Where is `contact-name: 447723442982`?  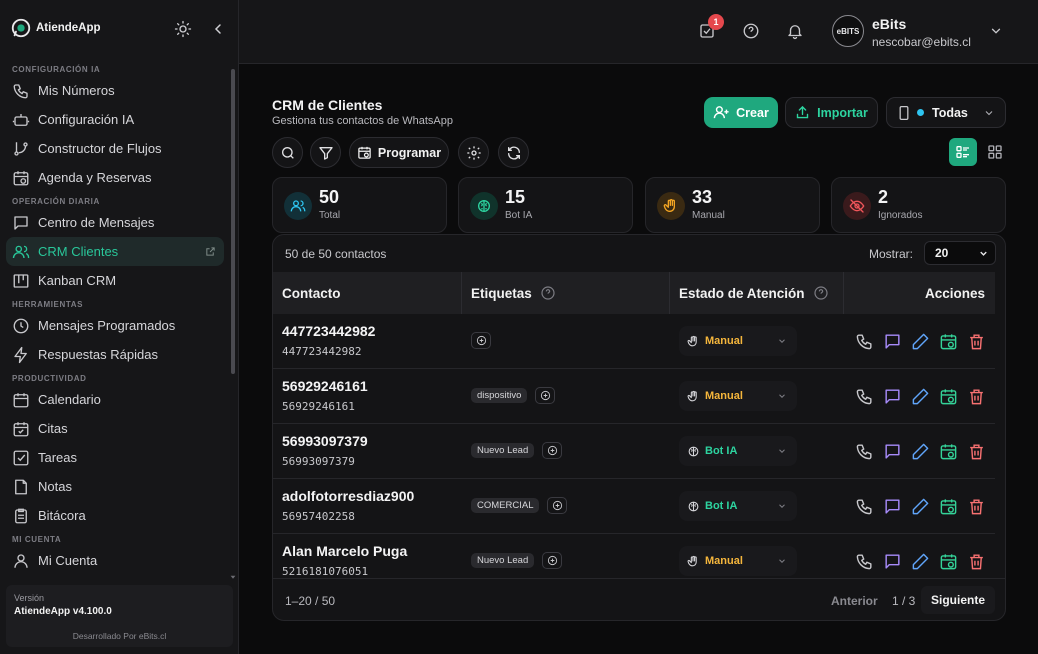 contact-name: 447723442982 is located at coordinates (328, 331).